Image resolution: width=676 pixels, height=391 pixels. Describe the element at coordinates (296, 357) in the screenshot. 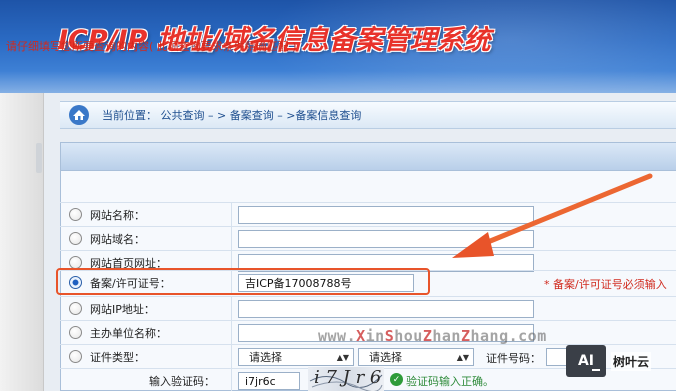

I see `cert-type-select: 请选择 ▲▼` at that location.